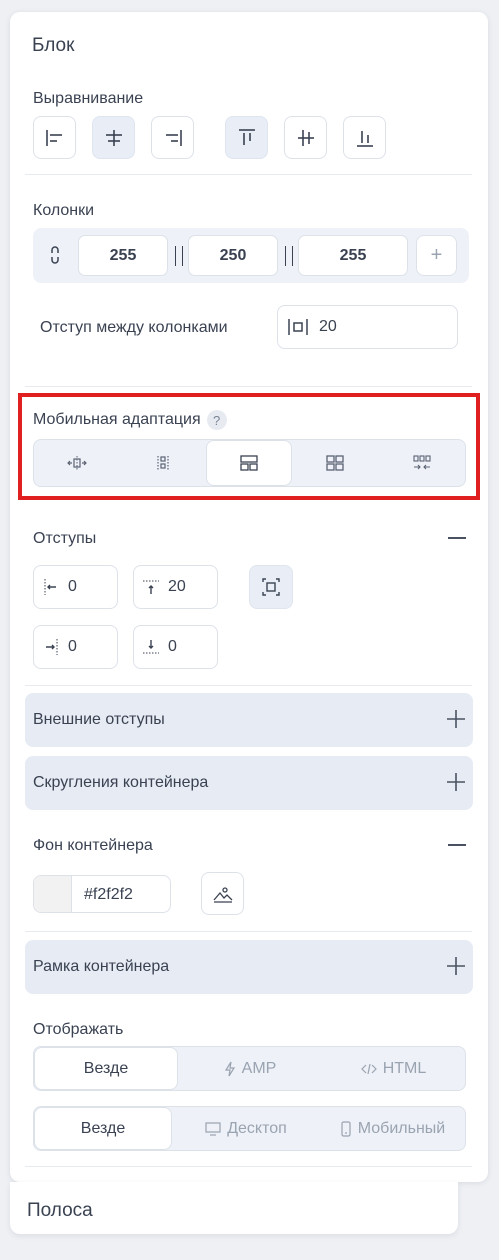  What do you see at coordinates (298, 327) in the screenshot?
I see `column-gap-icon` at bounding box center [298, 327].